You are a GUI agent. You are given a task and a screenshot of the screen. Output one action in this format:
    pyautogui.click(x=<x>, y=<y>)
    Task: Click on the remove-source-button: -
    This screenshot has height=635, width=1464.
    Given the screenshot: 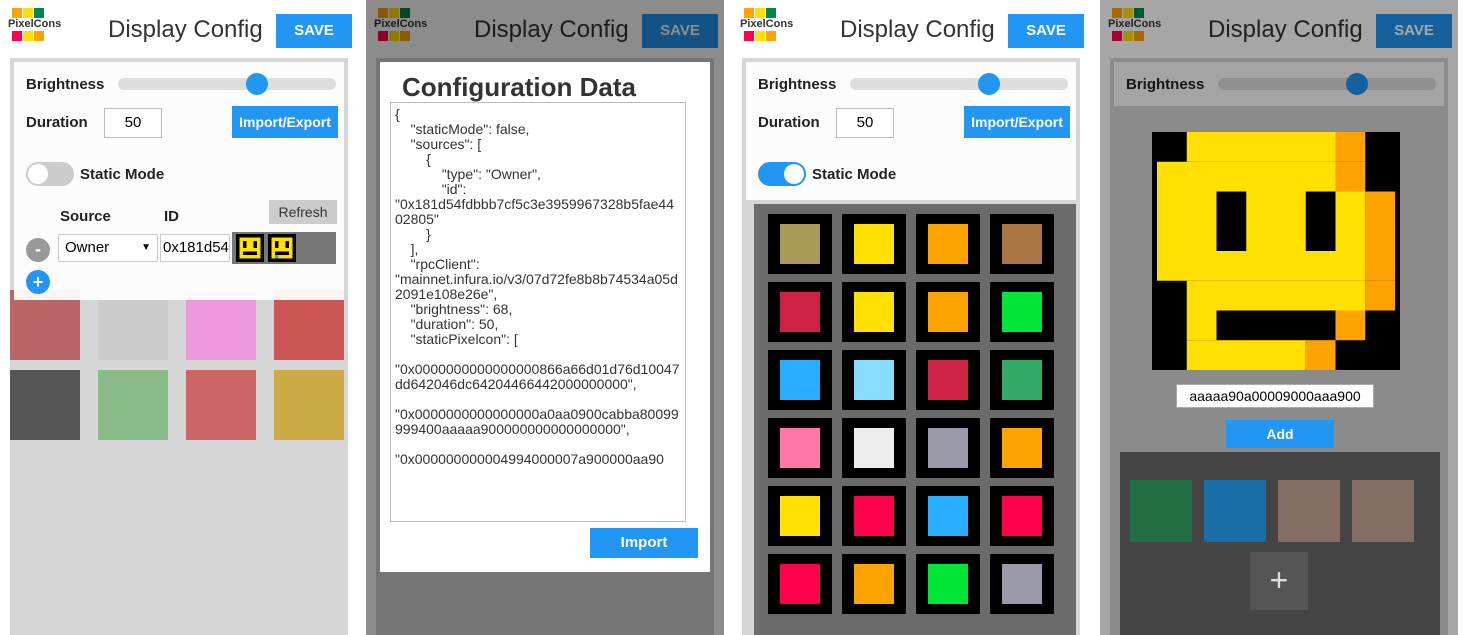 What is the action you would take?
    pyautogui.click(x=38, y=250)
    